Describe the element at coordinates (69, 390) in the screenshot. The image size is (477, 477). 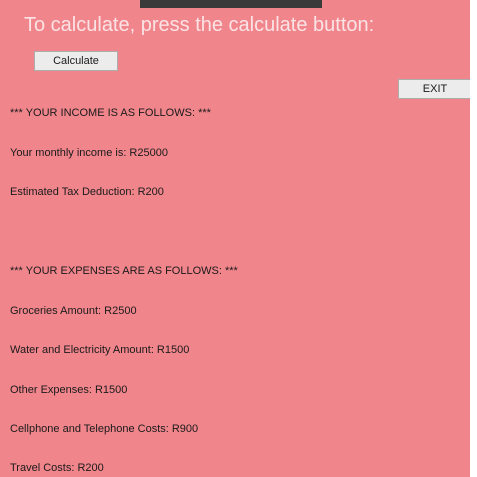
I see `other-expenses-line: Other Expenses: R1500` at that location.